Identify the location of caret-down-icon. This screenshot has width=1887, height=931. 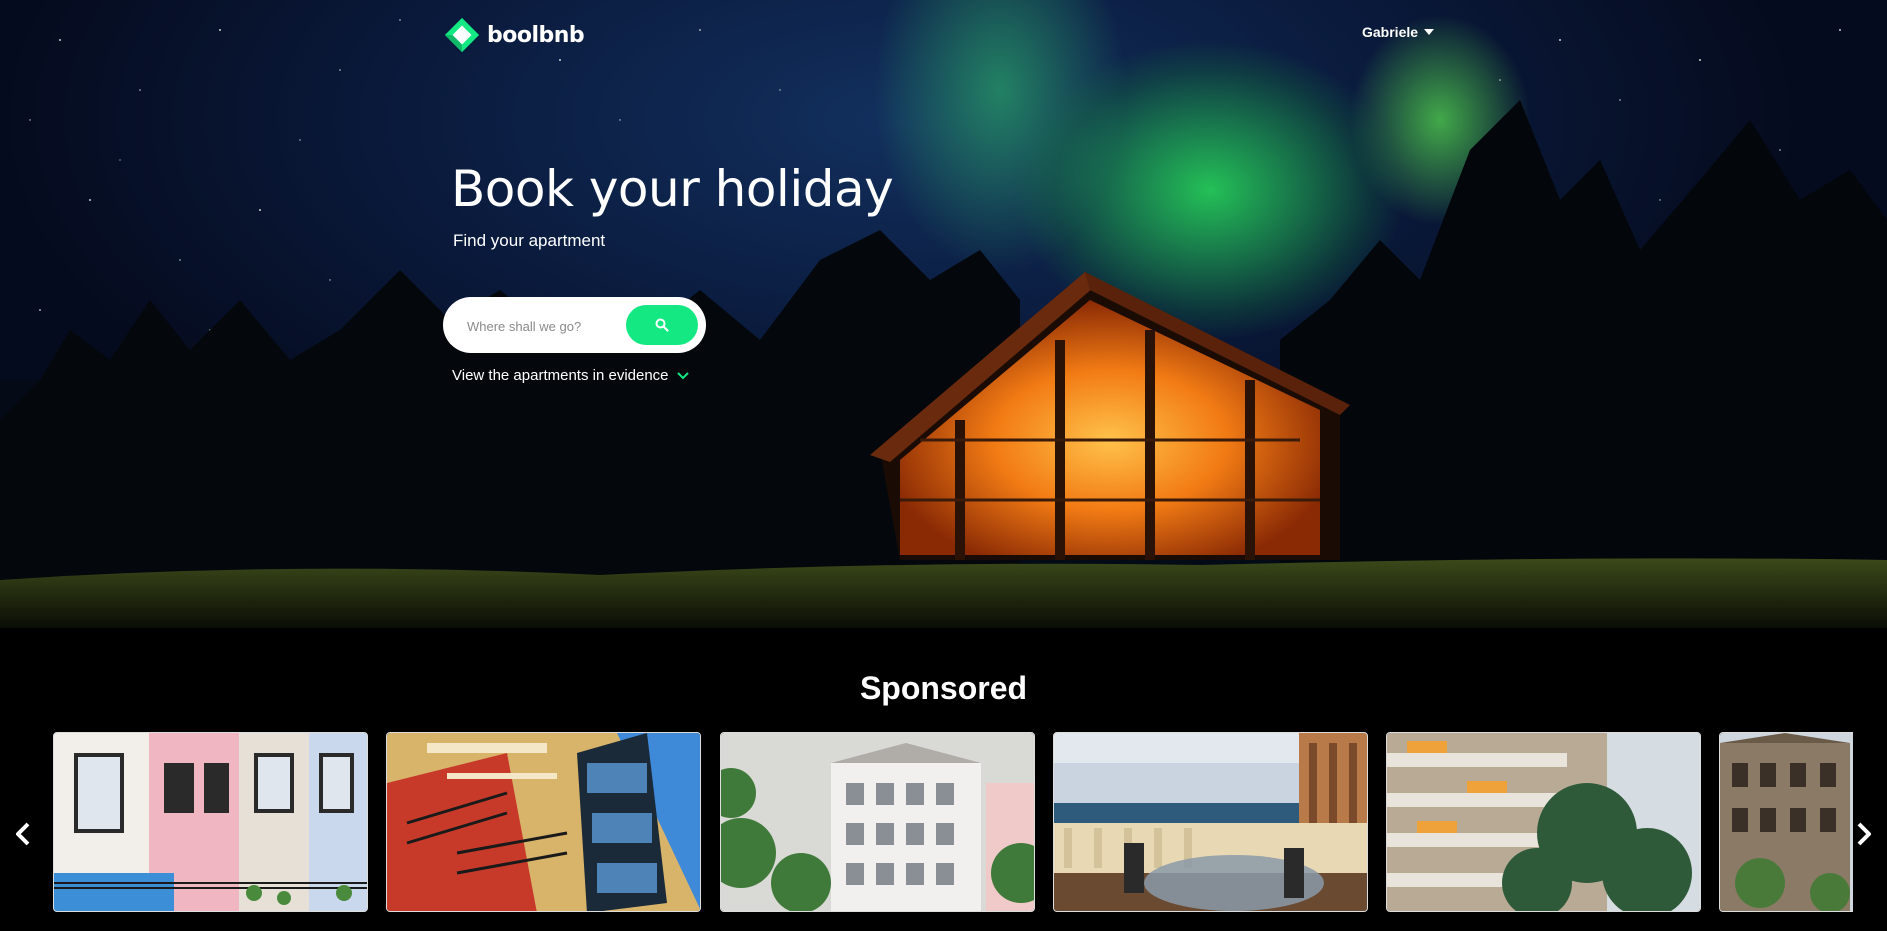
(1429, 32).